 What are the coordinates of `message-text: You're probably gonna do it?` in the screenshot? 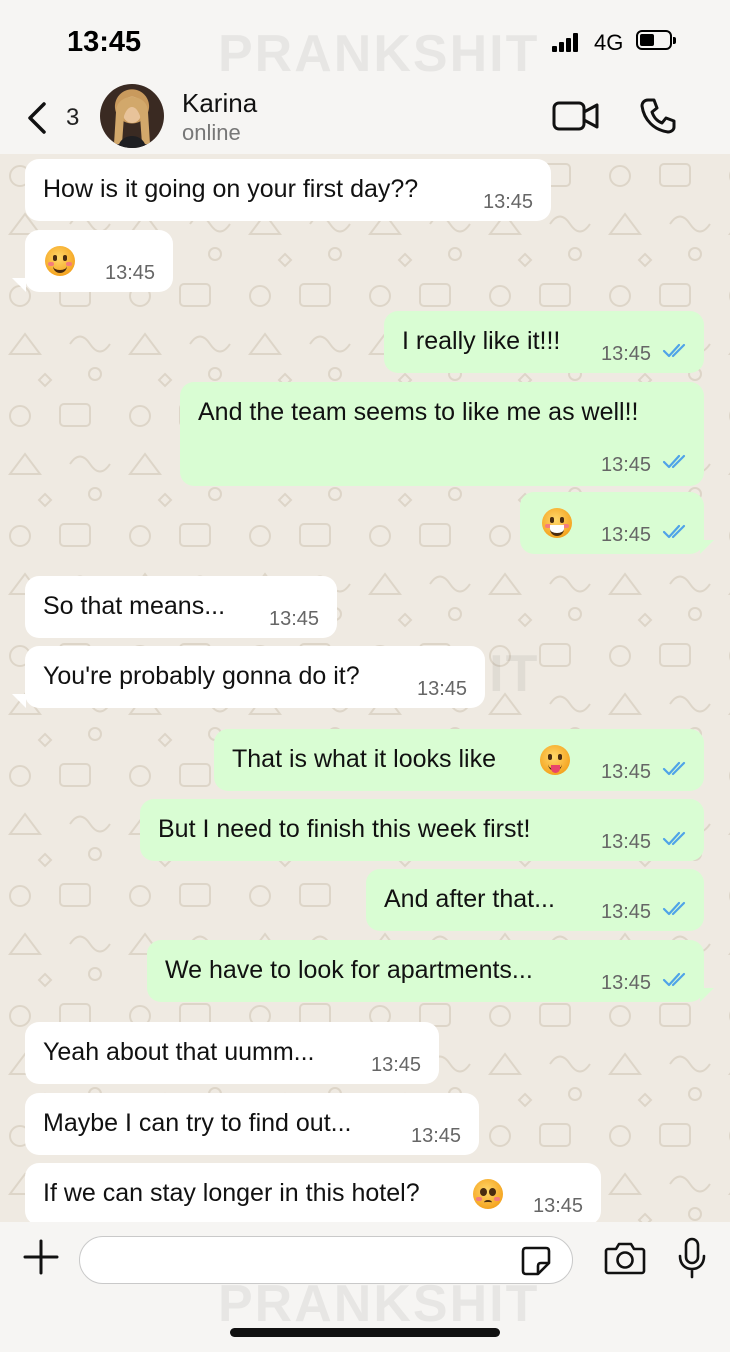 It's located at (201, 676).